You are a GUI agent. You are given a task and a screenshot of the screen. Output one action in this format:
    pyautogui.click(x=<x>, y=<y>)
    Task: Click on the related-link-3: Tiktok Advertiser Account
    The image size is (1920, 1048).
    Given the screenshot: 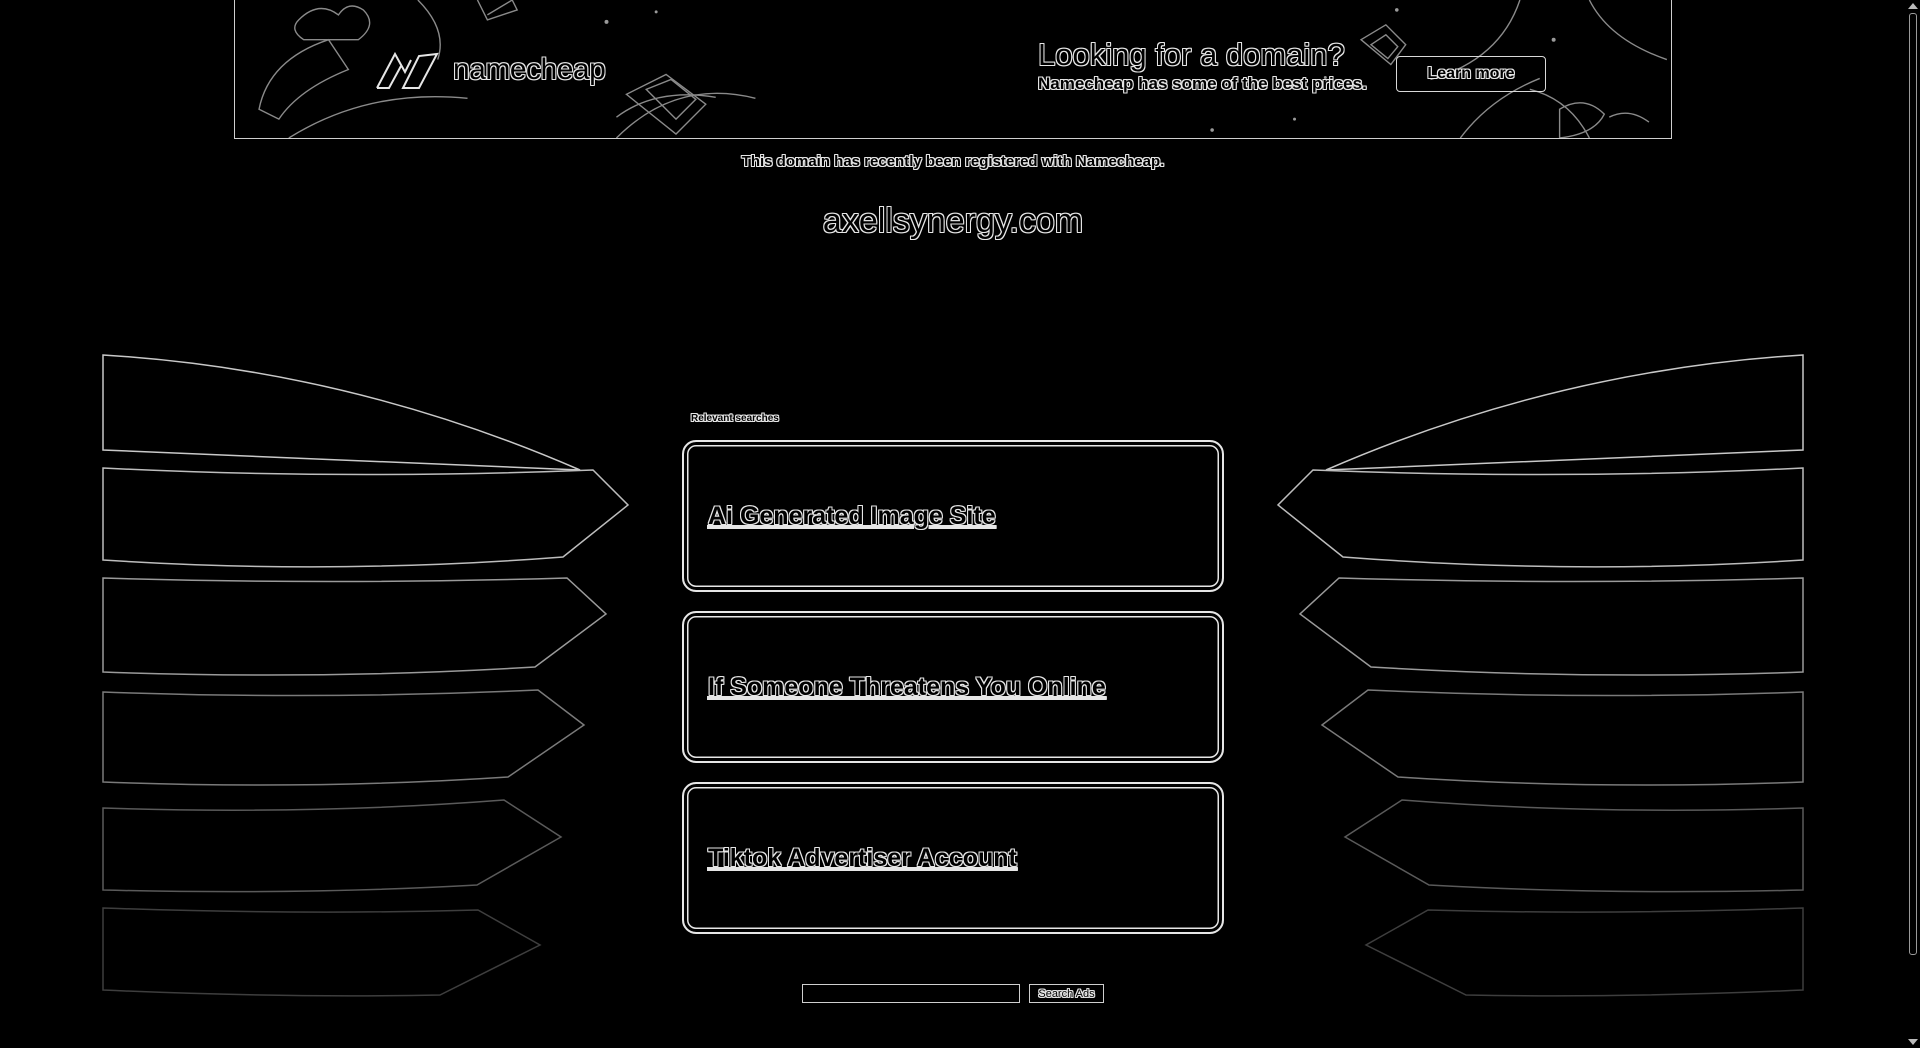 What is the action you would take?
    pyautogui.click(x=953, y=858)
    